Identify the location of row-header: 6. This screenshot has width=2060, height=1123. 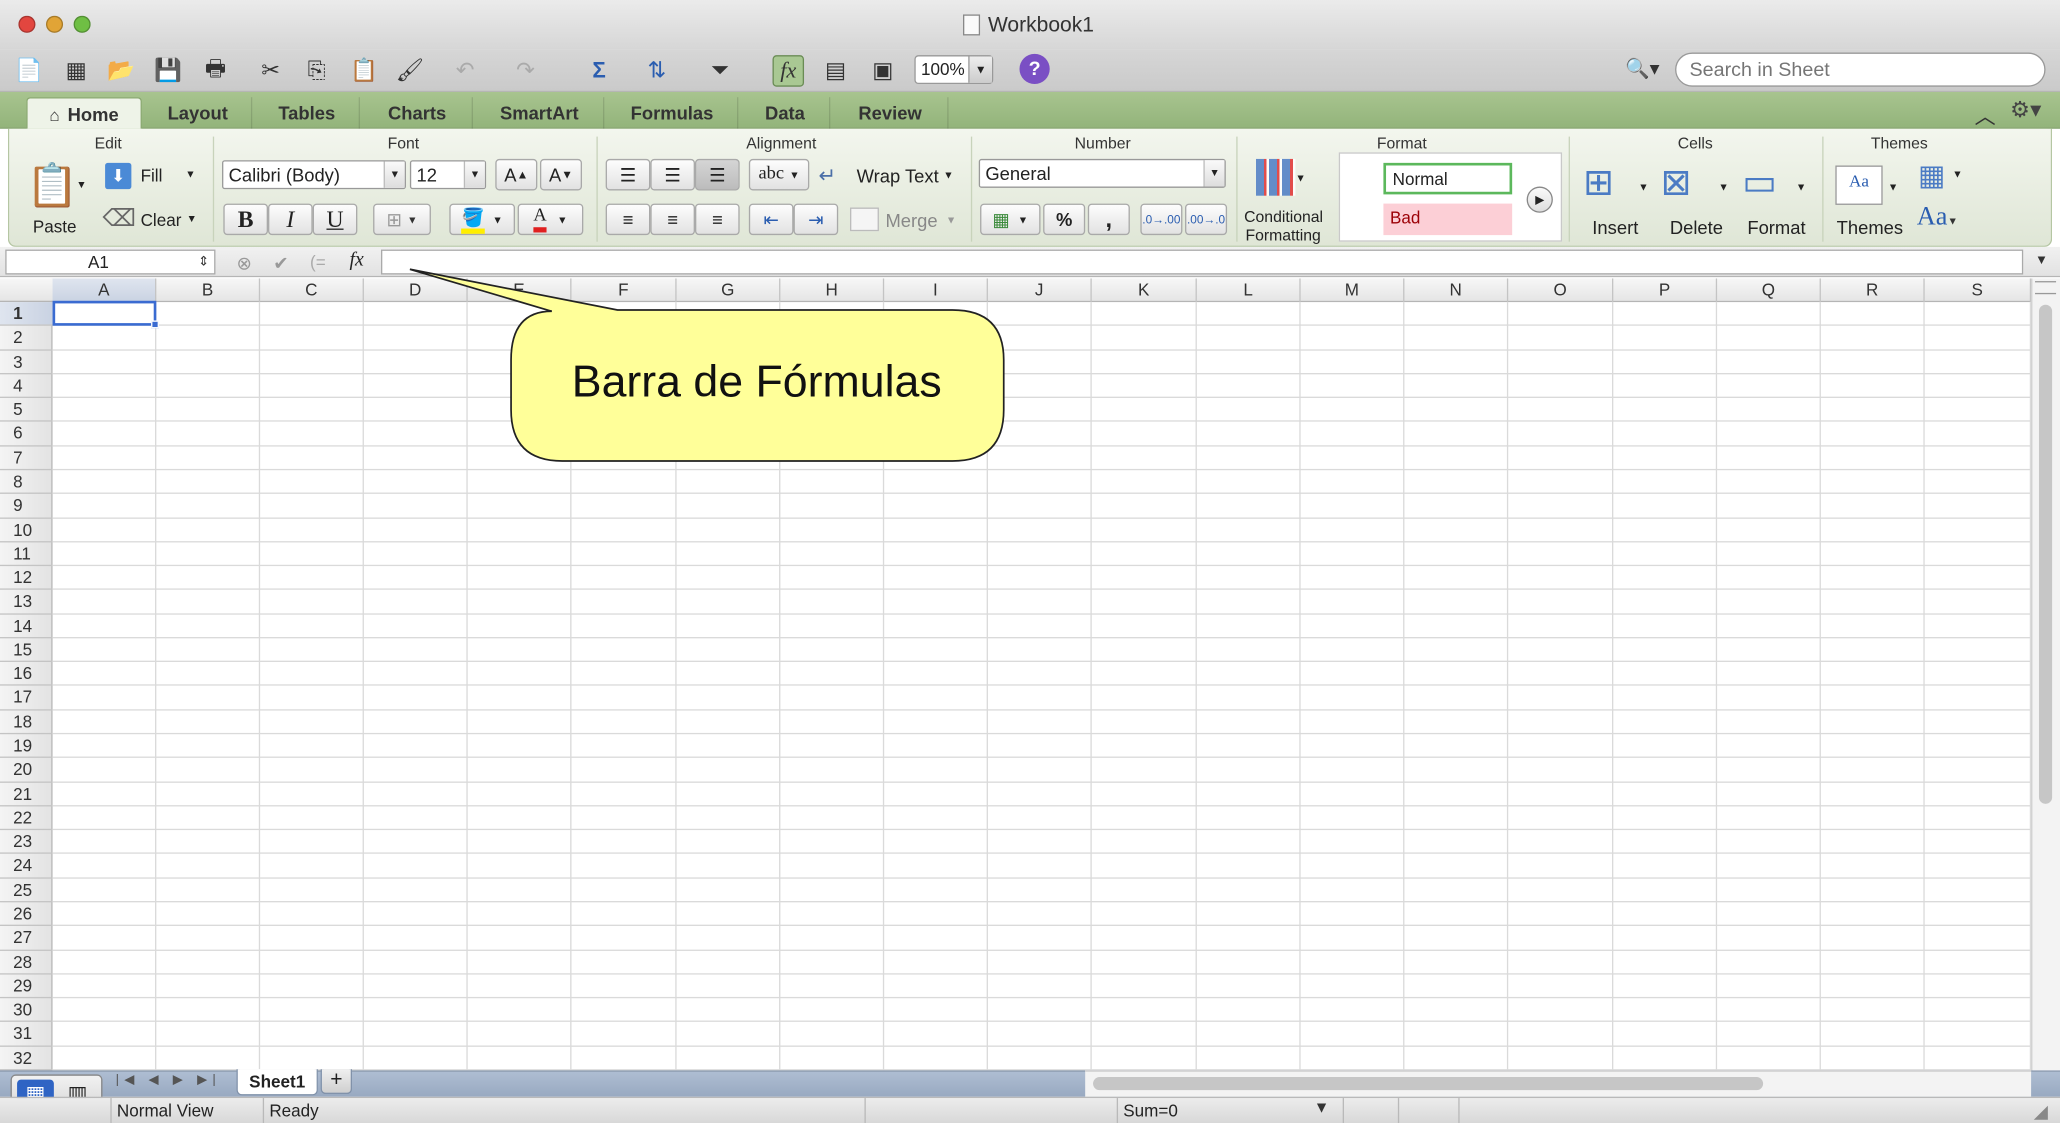
(26, 434).